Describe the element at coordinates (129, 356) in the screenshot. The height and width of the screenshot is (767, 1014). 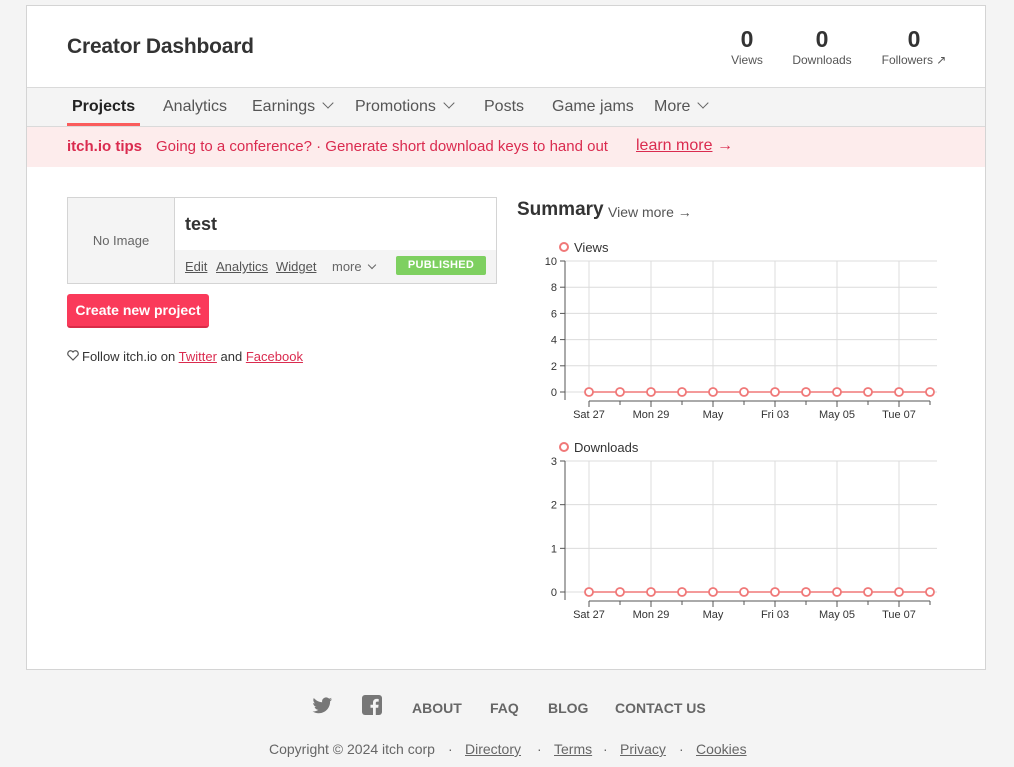
I see `follow-prefix: Follow itch.io on` at that location.